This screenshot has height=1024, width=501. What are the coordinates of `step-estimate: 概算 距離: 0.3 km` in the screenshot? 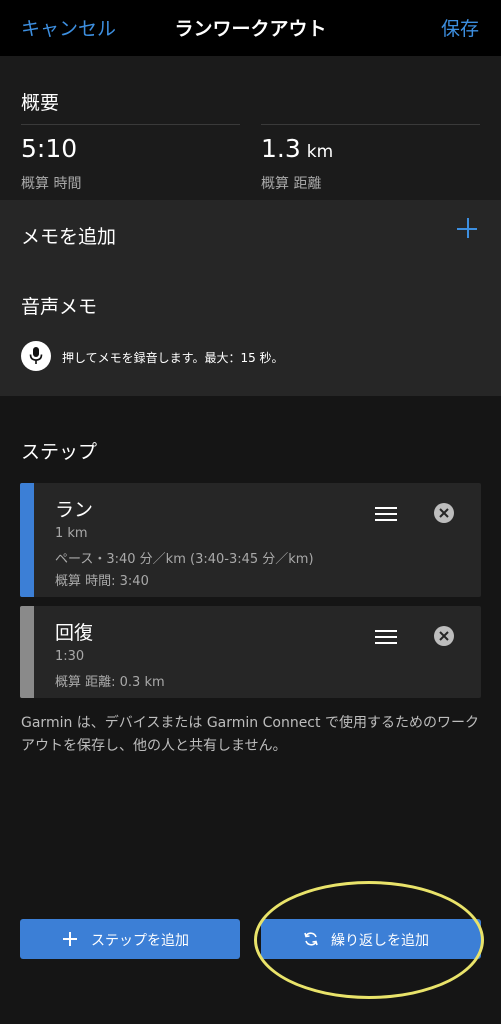 It's located at (110, 682).